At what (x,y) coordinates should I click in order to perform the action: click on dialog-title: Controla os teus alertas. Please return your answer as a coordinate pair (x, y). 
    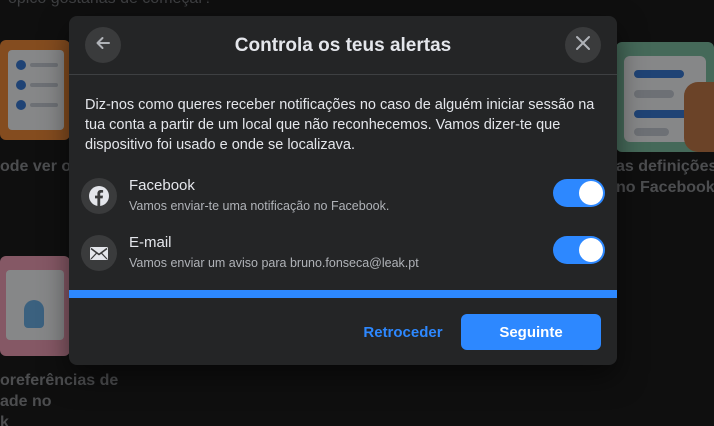
    Looking at the image, I should click on (343, 45).